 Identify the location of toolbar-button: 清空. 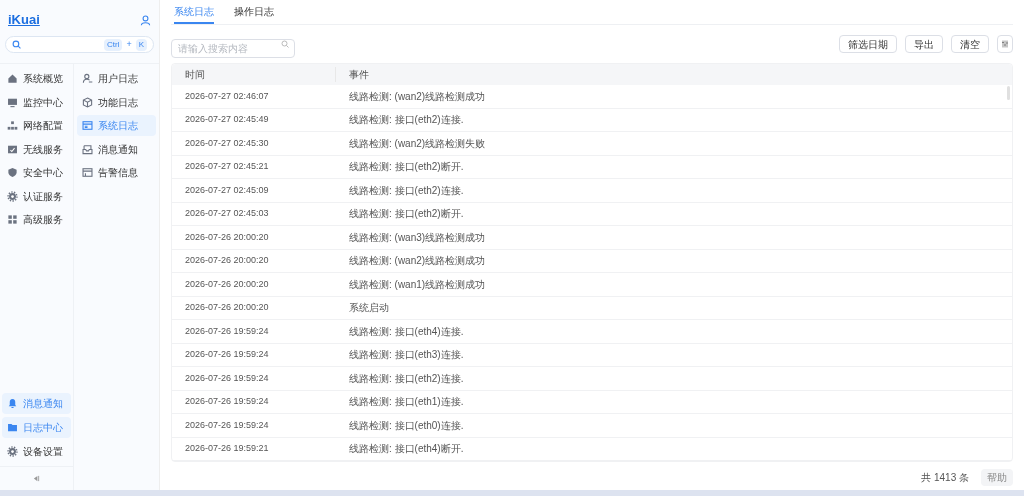
(970, 44).